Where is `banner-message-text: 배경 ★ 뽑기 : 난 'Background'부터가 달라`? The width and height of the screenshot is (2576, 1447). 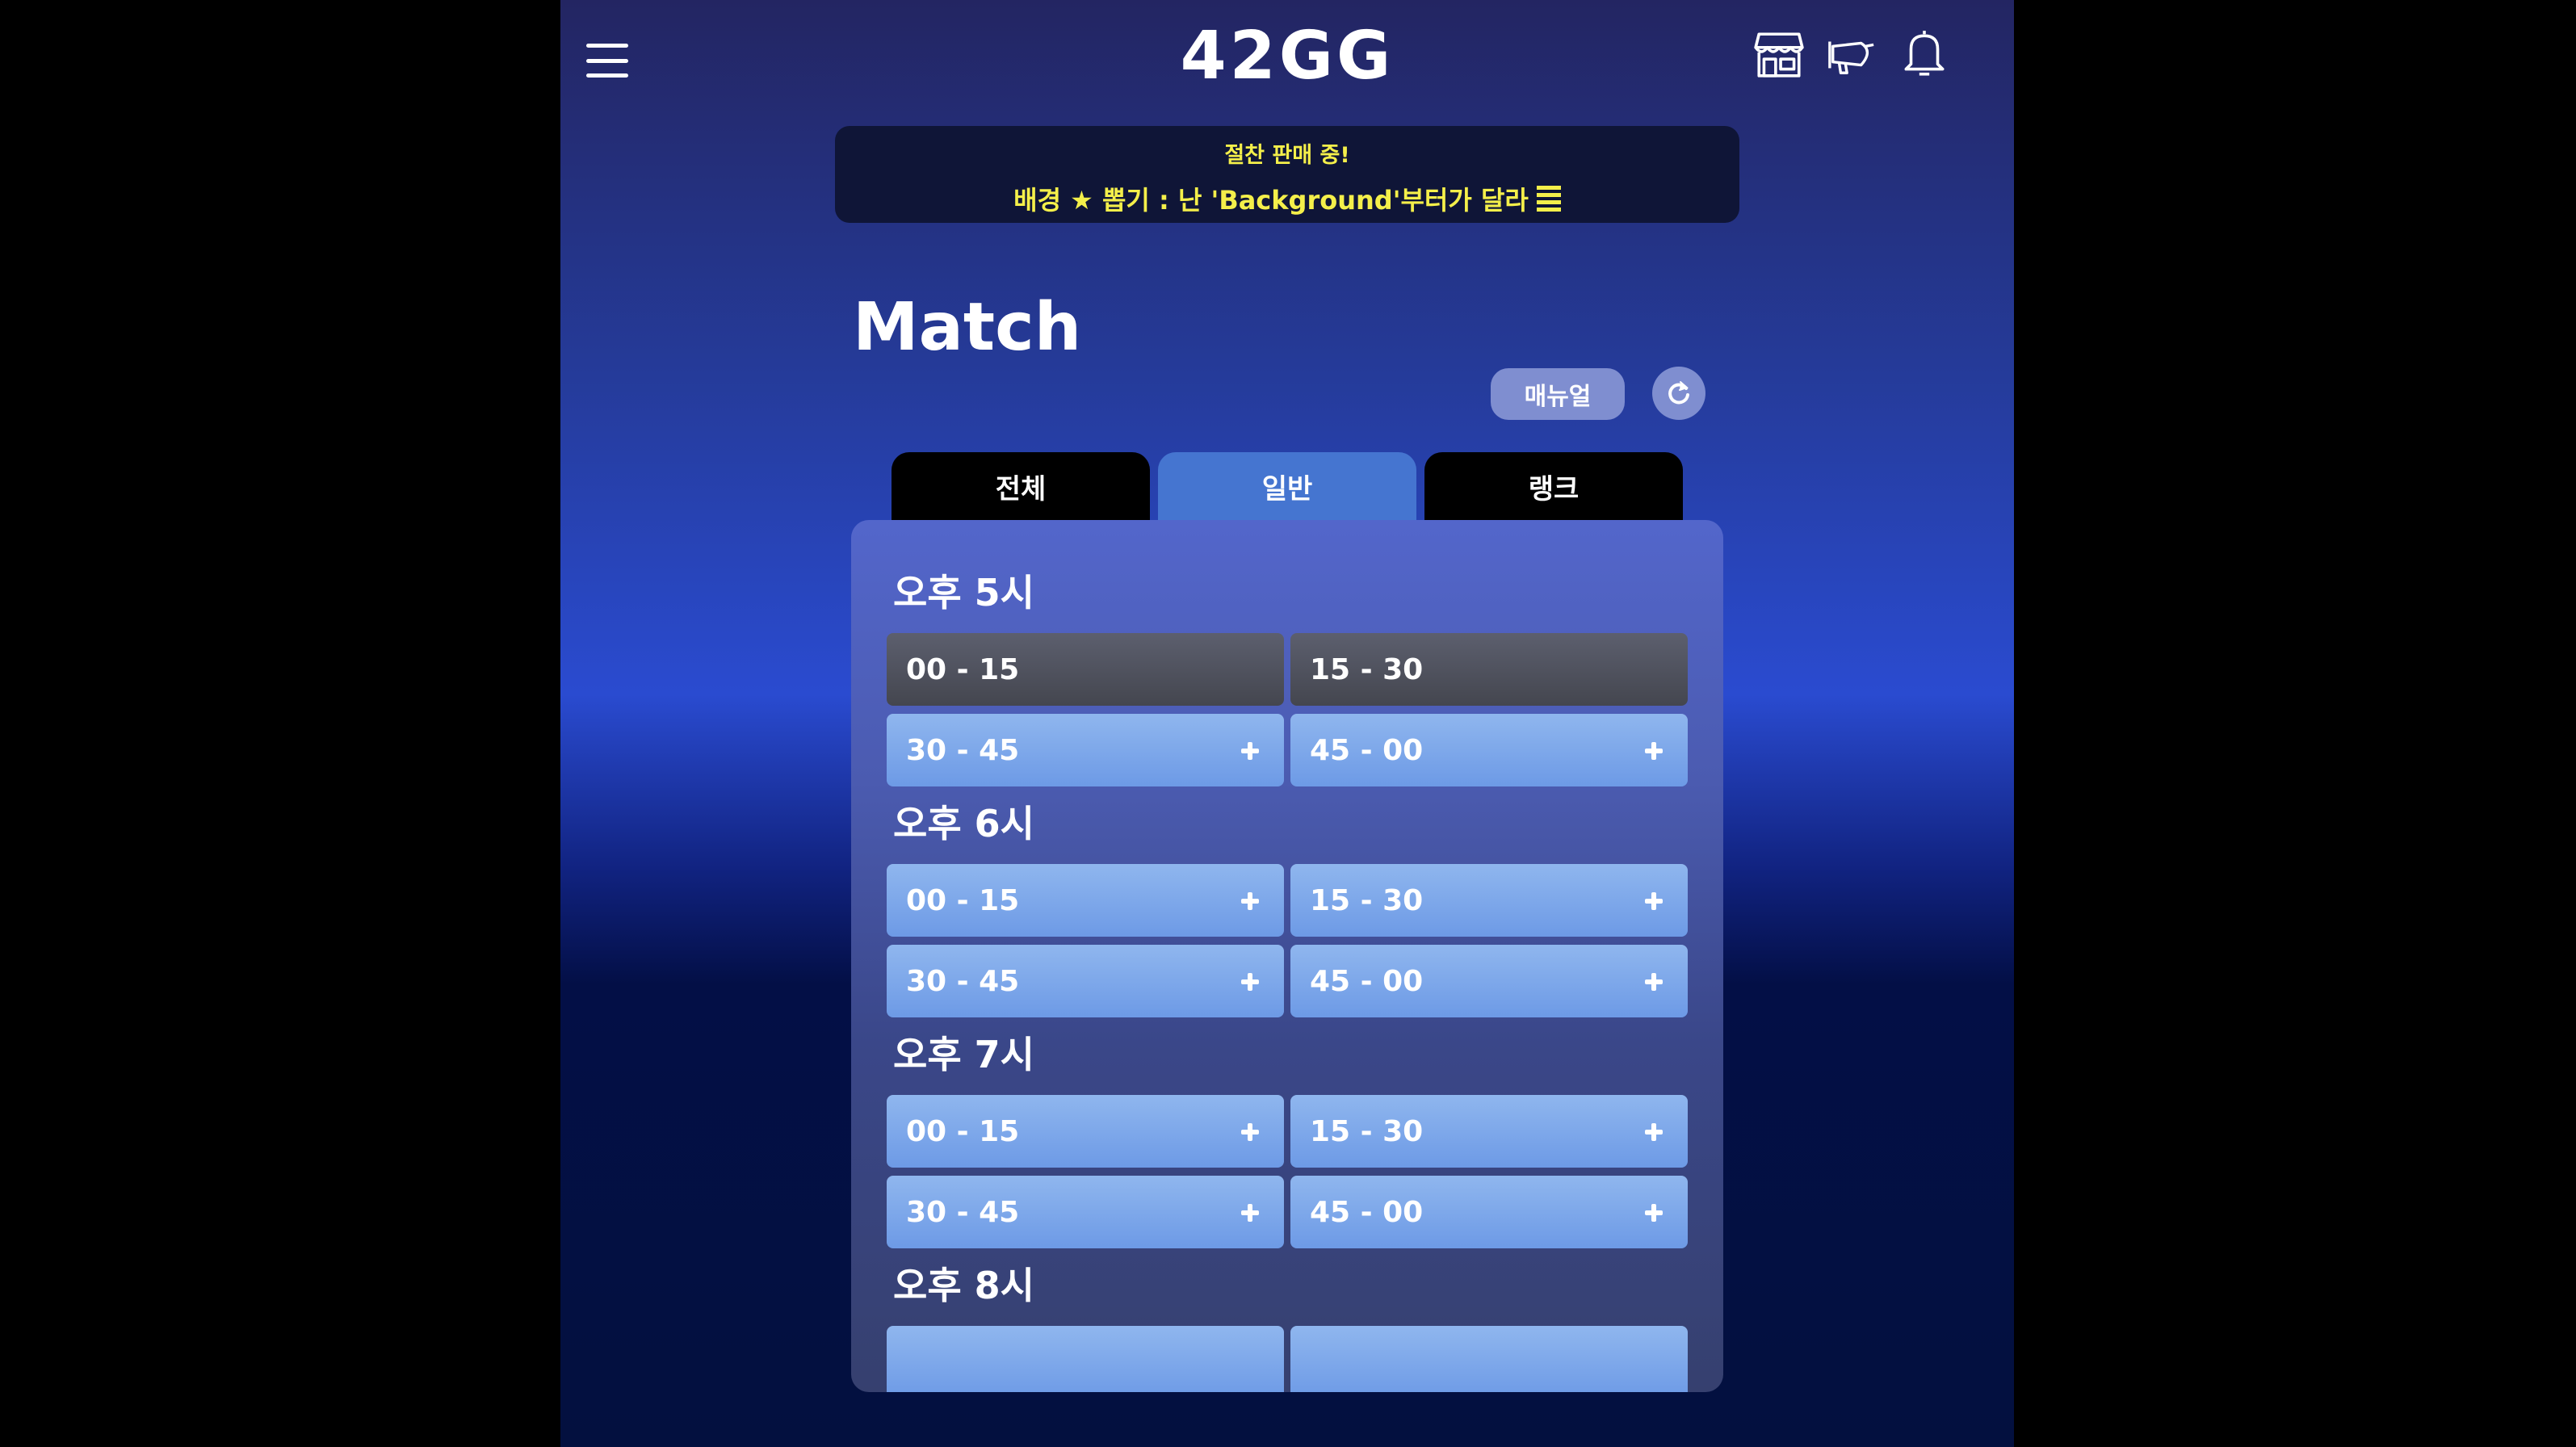
banner-message-text: 배경 ★ 뽑기 : 난 'Background'부터가 달라 is located at coordinates (1271, 201).